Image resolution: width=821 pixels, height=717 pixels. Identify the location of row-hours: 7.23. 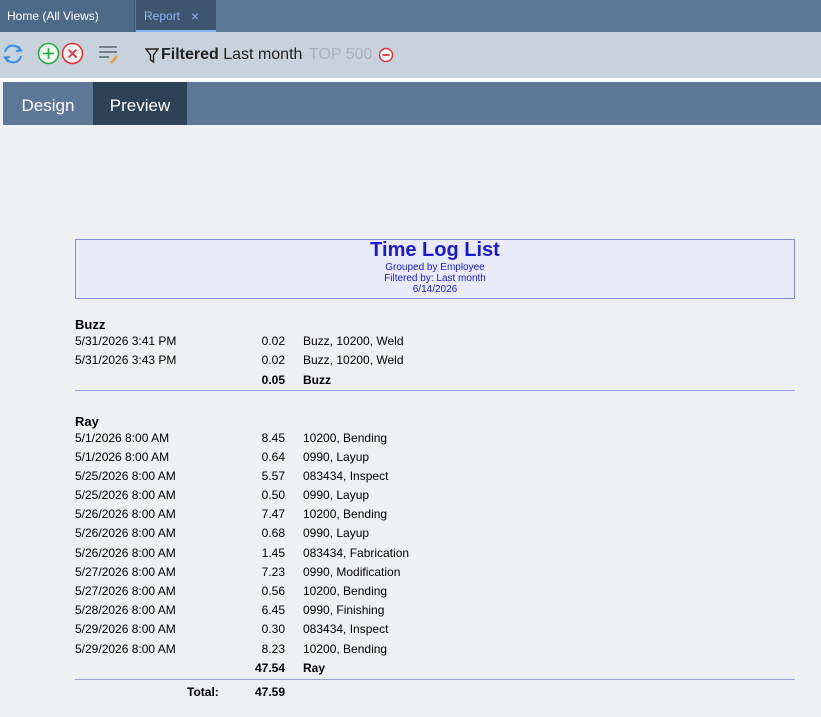
(273, 572).